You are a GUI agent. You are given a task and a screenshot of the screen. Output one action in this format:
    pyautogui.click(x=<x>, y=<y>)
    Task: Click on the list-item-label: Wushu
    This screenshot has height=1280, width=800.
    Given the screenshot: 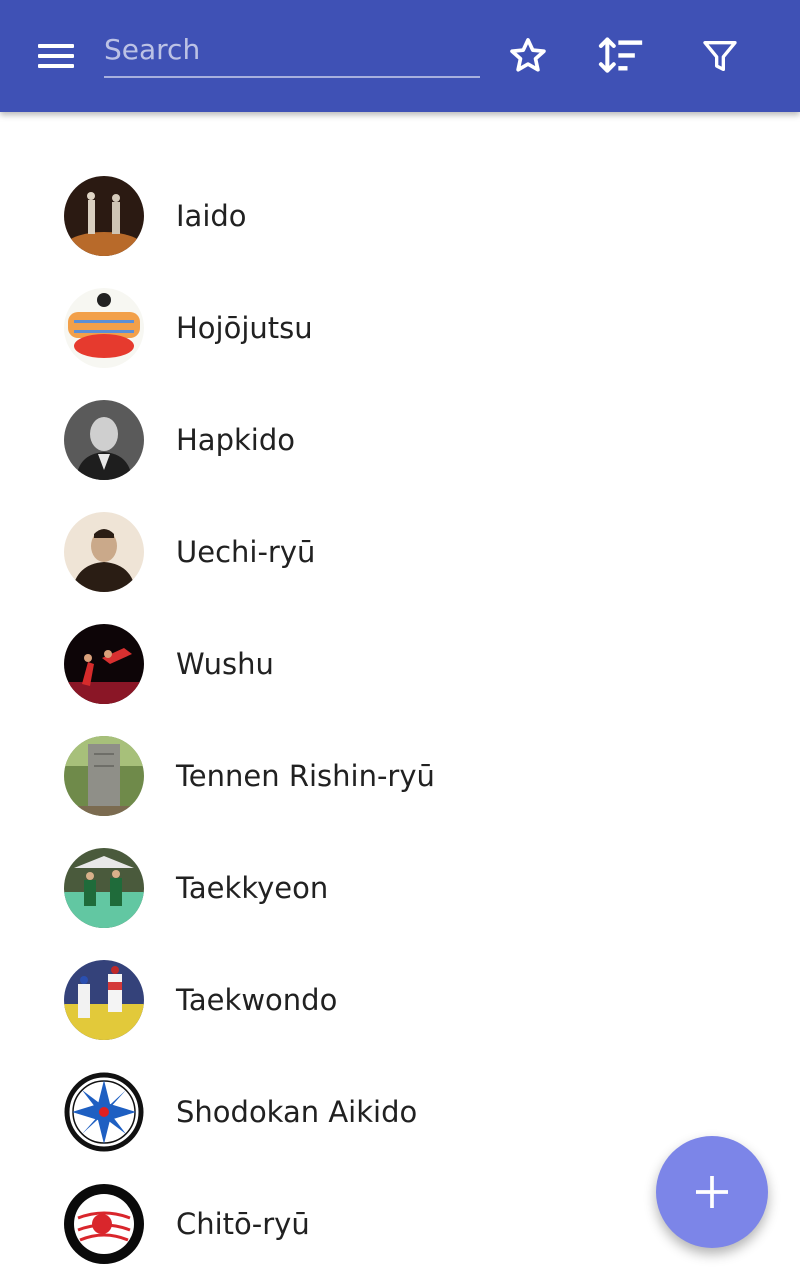 What is the action you would take?
    pyautogui.click(x=225, y=664)
    